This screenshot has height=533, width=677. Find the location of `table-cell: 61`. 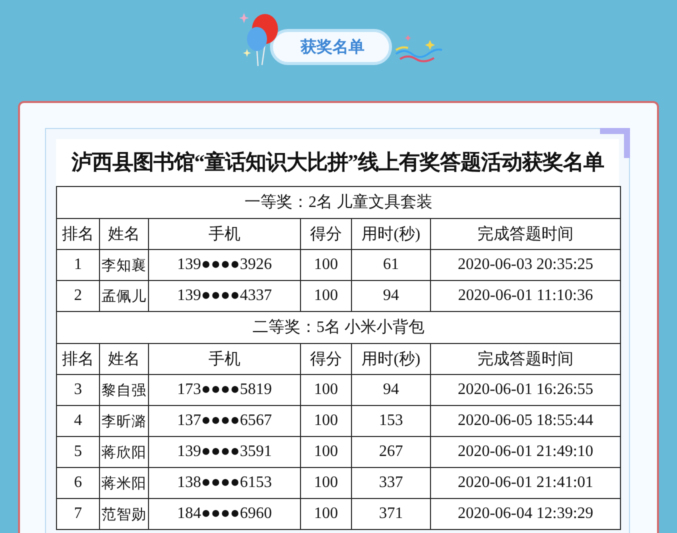

table-cell: 61 is located at coordinates (391, 265).